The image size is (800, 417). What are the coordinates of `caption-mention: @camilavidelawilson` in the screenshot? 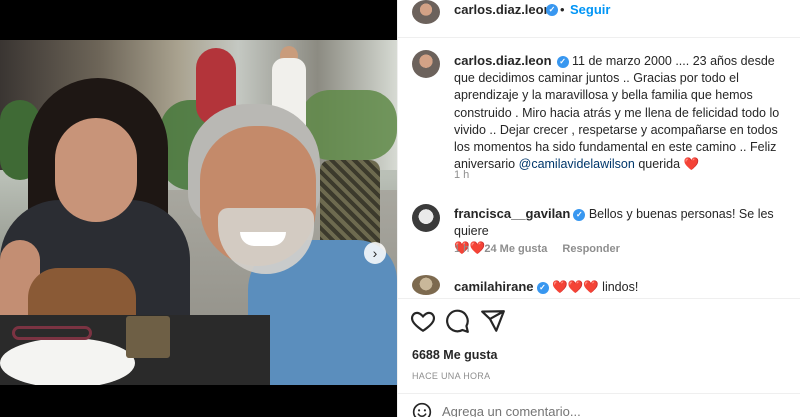 It's located at (577, 164).